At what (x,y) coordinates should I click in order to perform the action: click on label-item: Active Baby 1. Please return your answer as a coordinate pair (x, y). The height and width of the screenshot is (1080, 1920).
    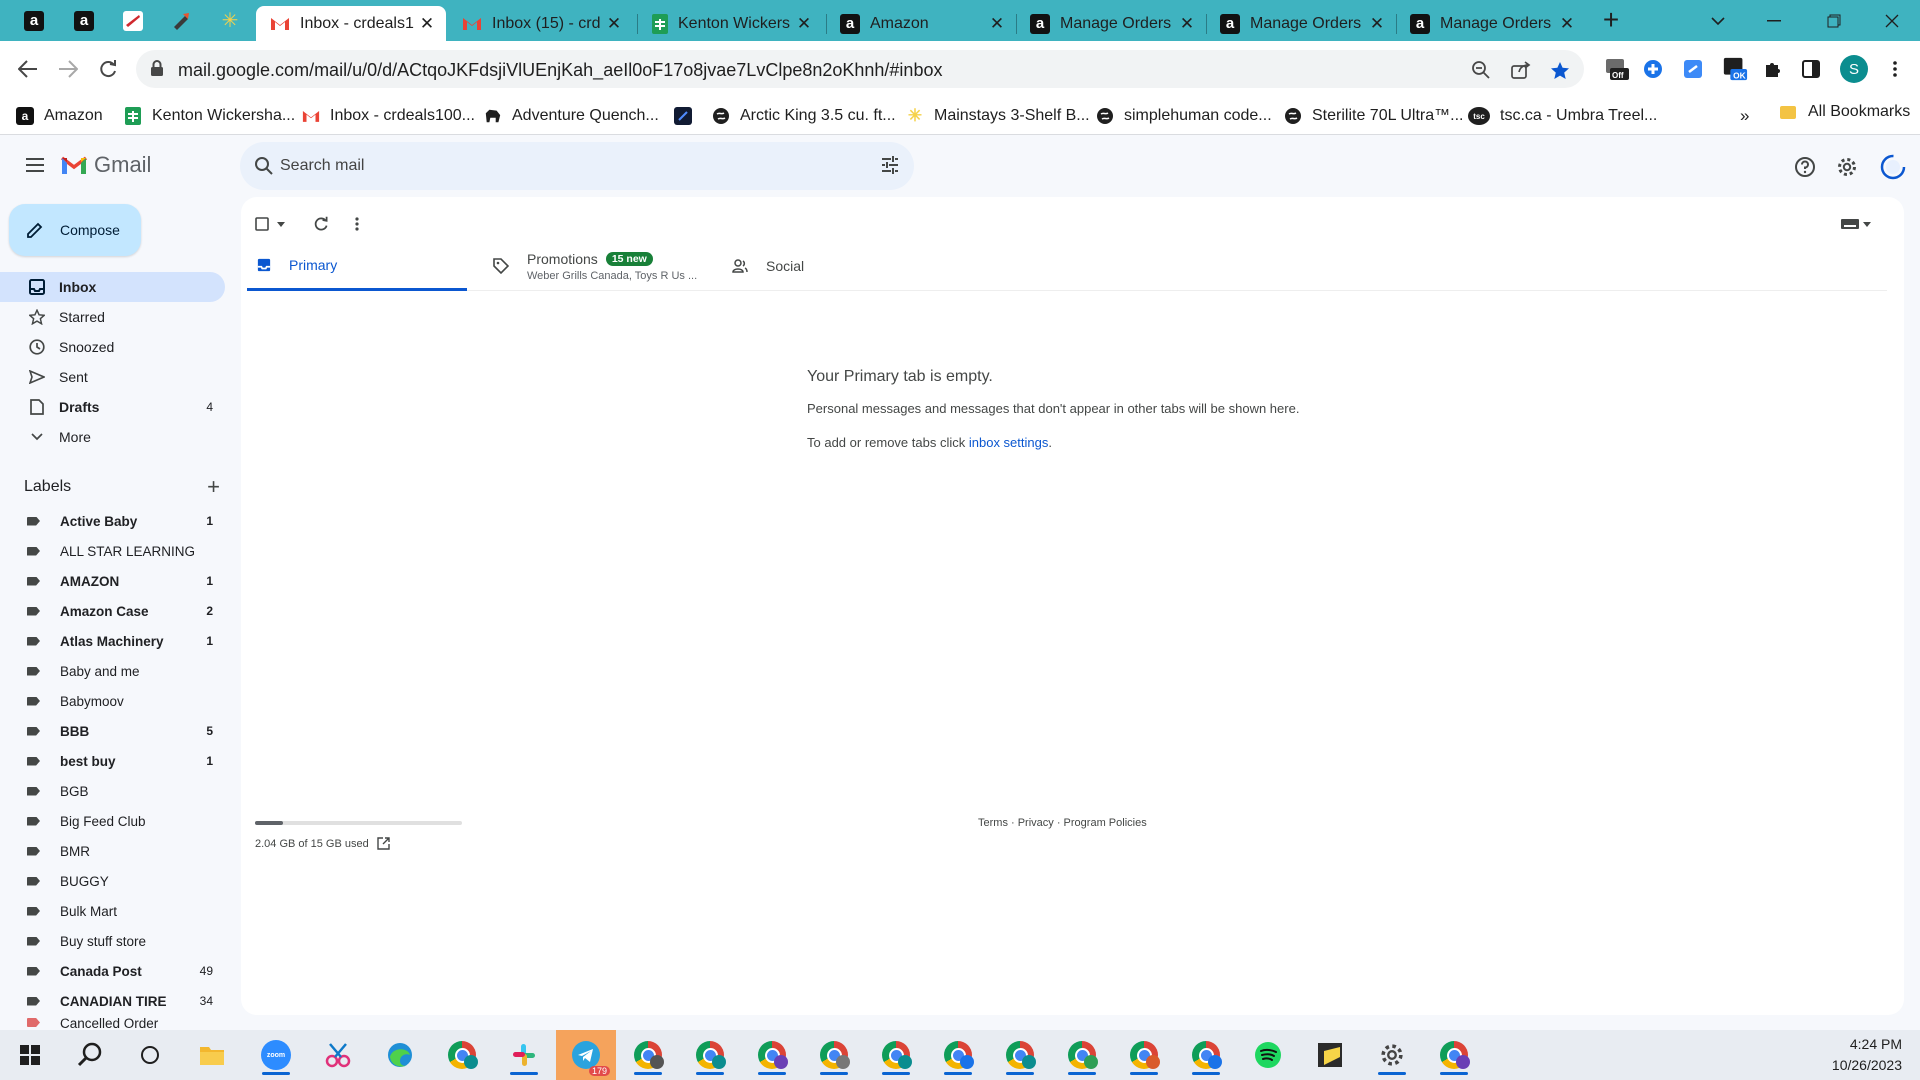
    Looking at the image, I should click on (112, 521).